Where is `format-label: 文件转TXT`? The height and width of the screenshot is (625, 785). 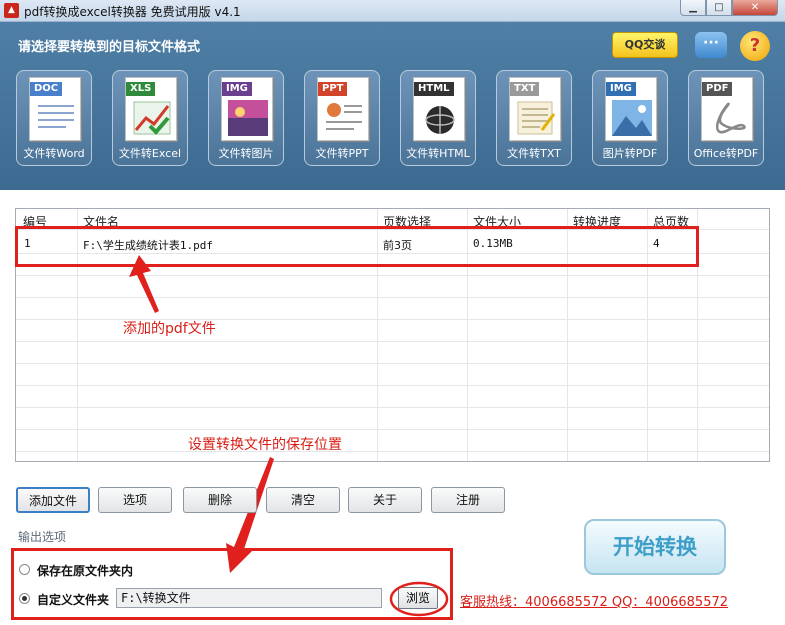
format-label: 文件转TXT is located at coordinates (534, 153).